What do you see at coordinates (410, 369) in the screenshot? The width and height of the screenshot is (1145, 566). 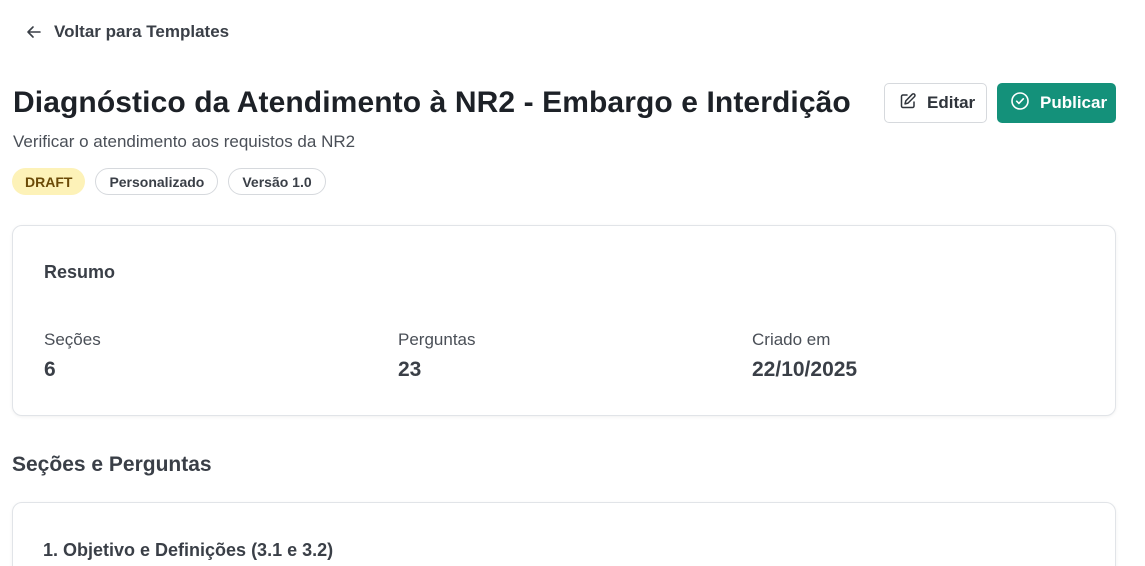 I see `stat-value: 23` at bounding box center [410, 369].